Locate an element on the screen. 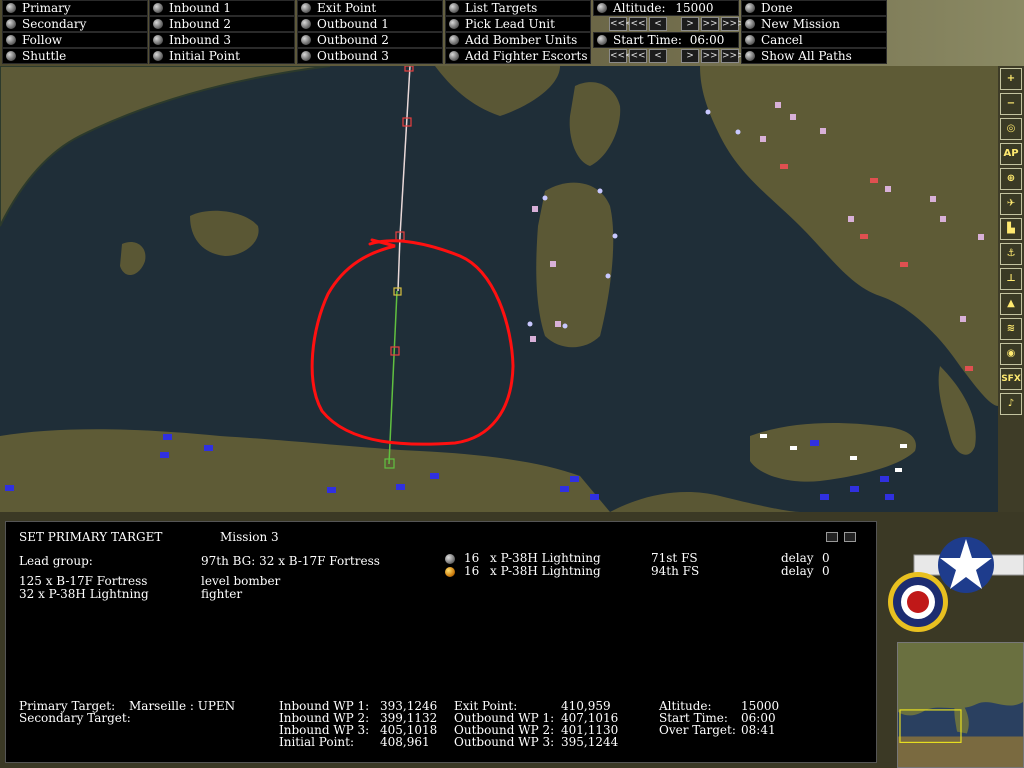 The width and height of the screenshot is (1024, 768). outbound-1-button: Outbound 1 is located at coordinates (370, 24).